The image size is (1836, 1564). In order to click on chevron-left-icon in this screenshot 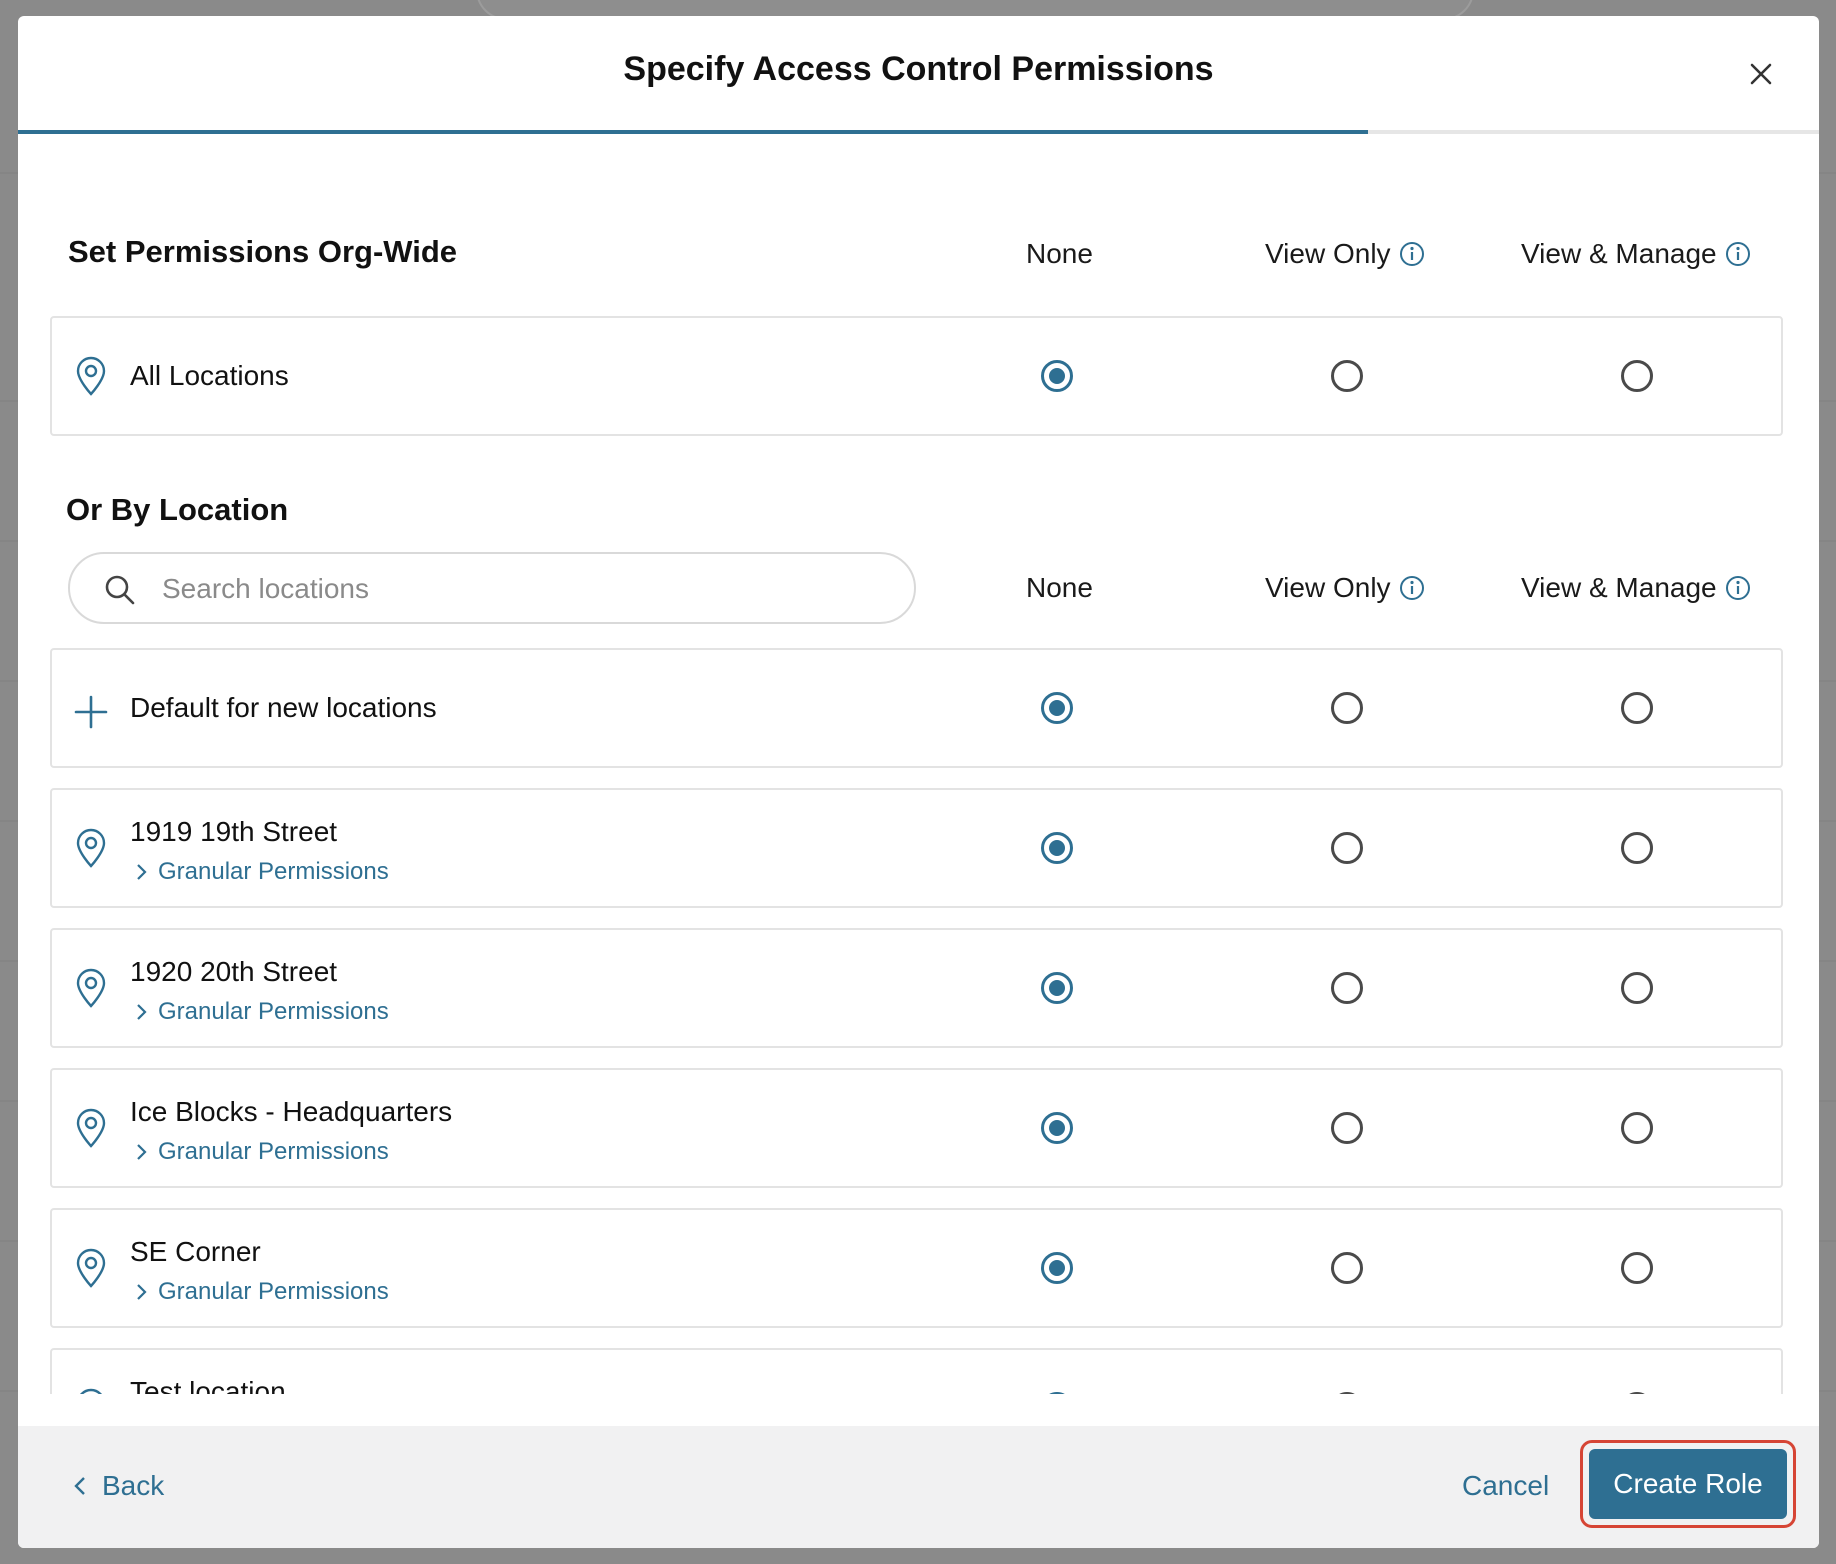, I will do `click(79, 1486)`.